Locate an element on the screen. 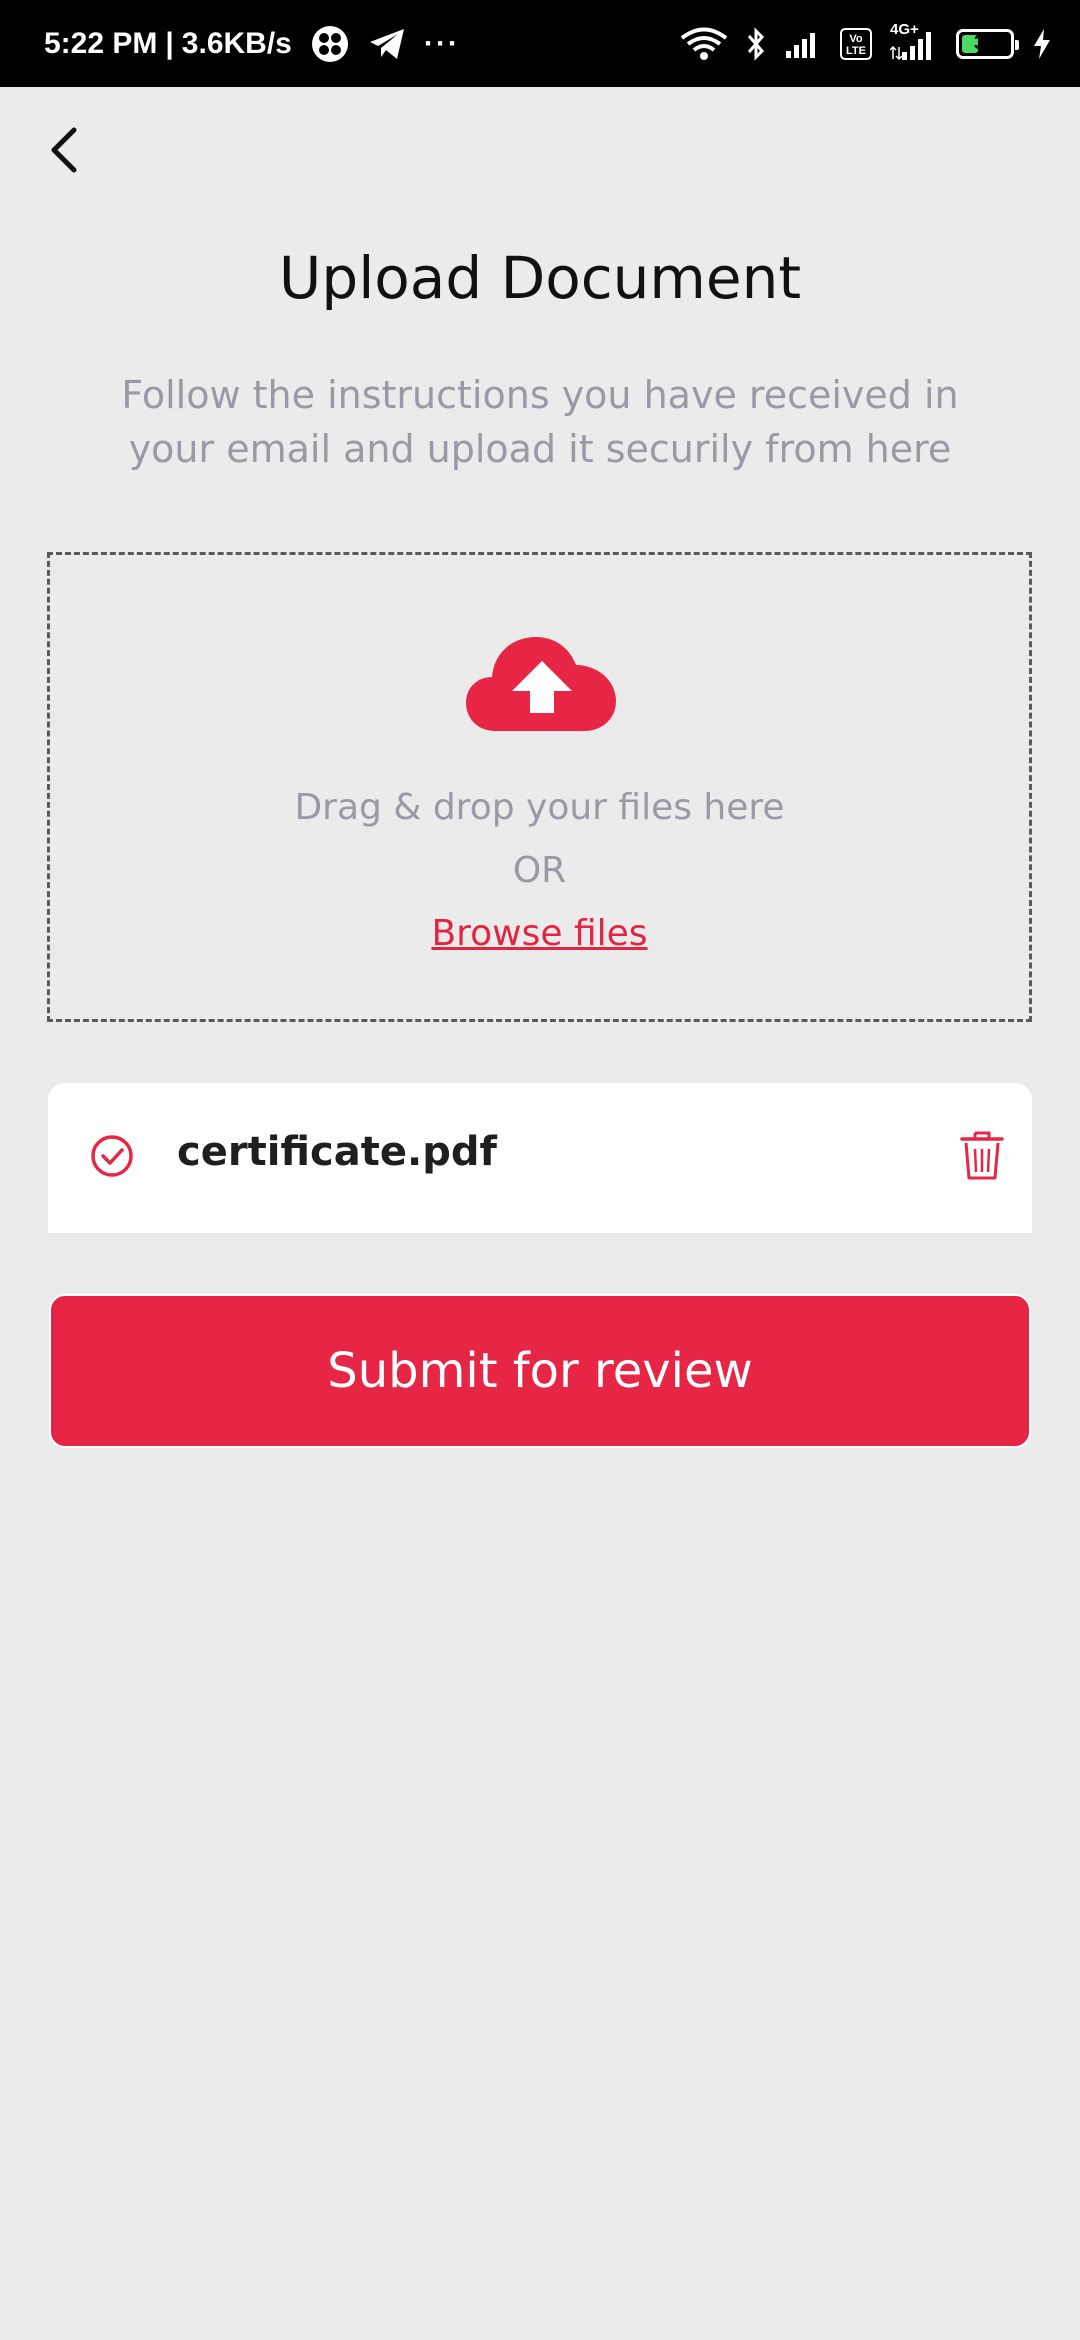  back-button is located at coordinates (66, 148).